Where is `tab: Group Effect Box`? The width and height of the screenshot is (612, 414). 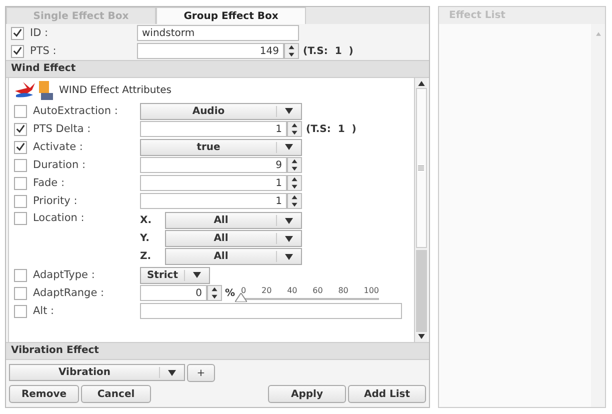
tab: Group Effect Box is located at coordinates (231, 15).